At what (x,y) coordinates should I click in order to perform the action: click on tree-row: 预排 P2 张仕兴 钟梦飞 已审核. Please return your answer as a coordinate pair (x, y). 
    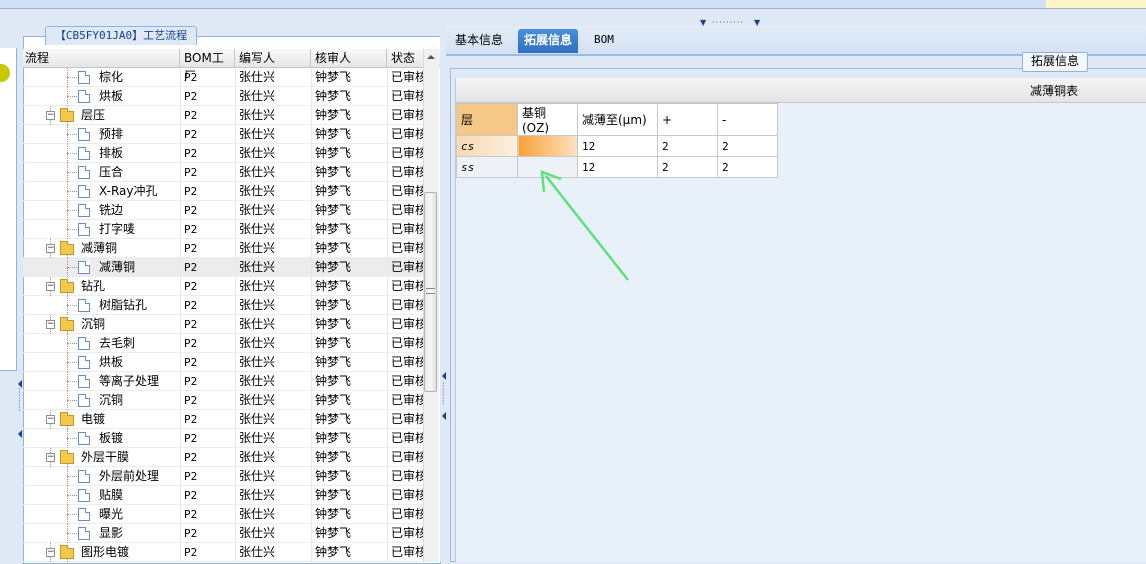
    Looking at the image, I should click on (223, 134).